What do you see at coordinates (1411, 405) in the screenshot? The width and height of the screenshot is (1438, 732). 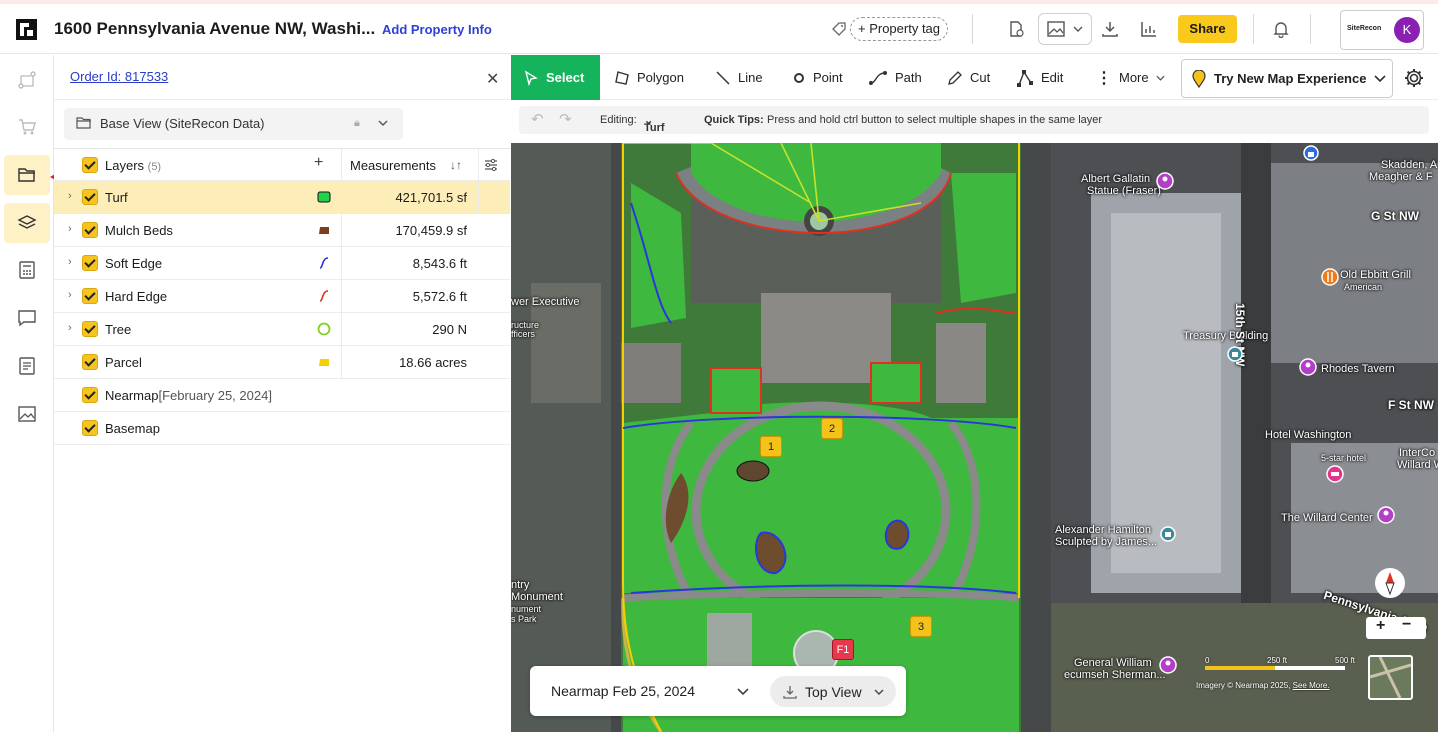 I see `map-street-label: F St NW` at bounding box center [1411, 405].